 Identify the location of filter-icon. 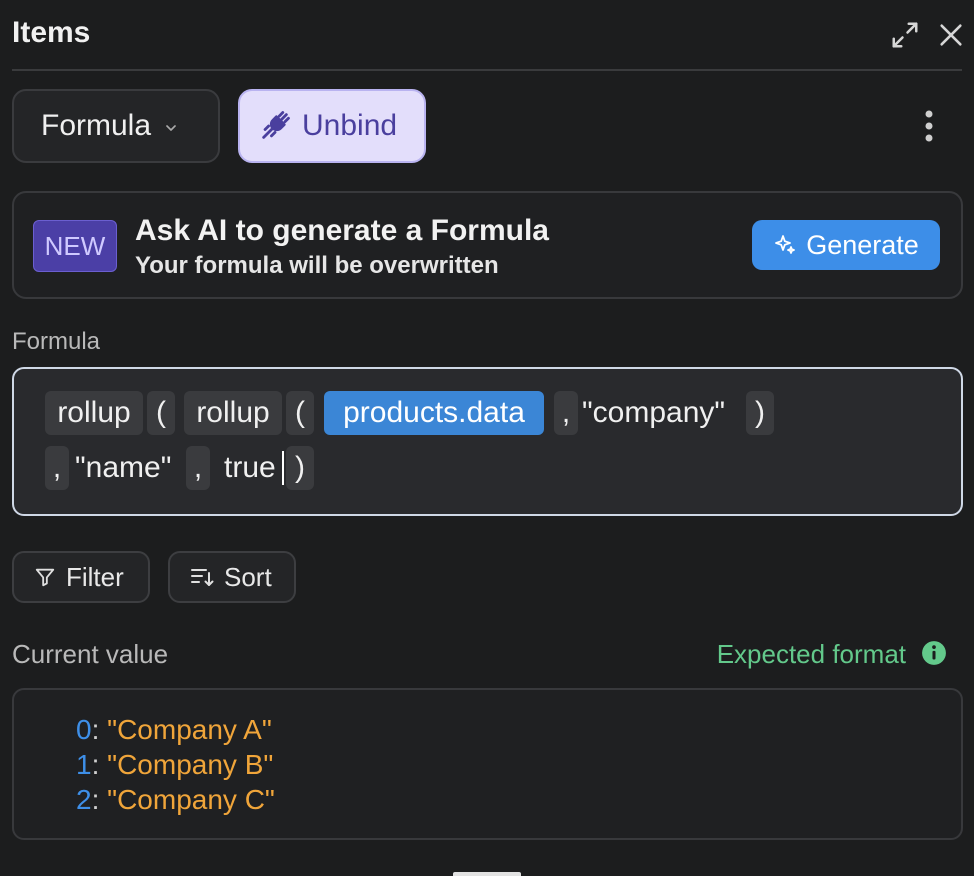
(45, 577).